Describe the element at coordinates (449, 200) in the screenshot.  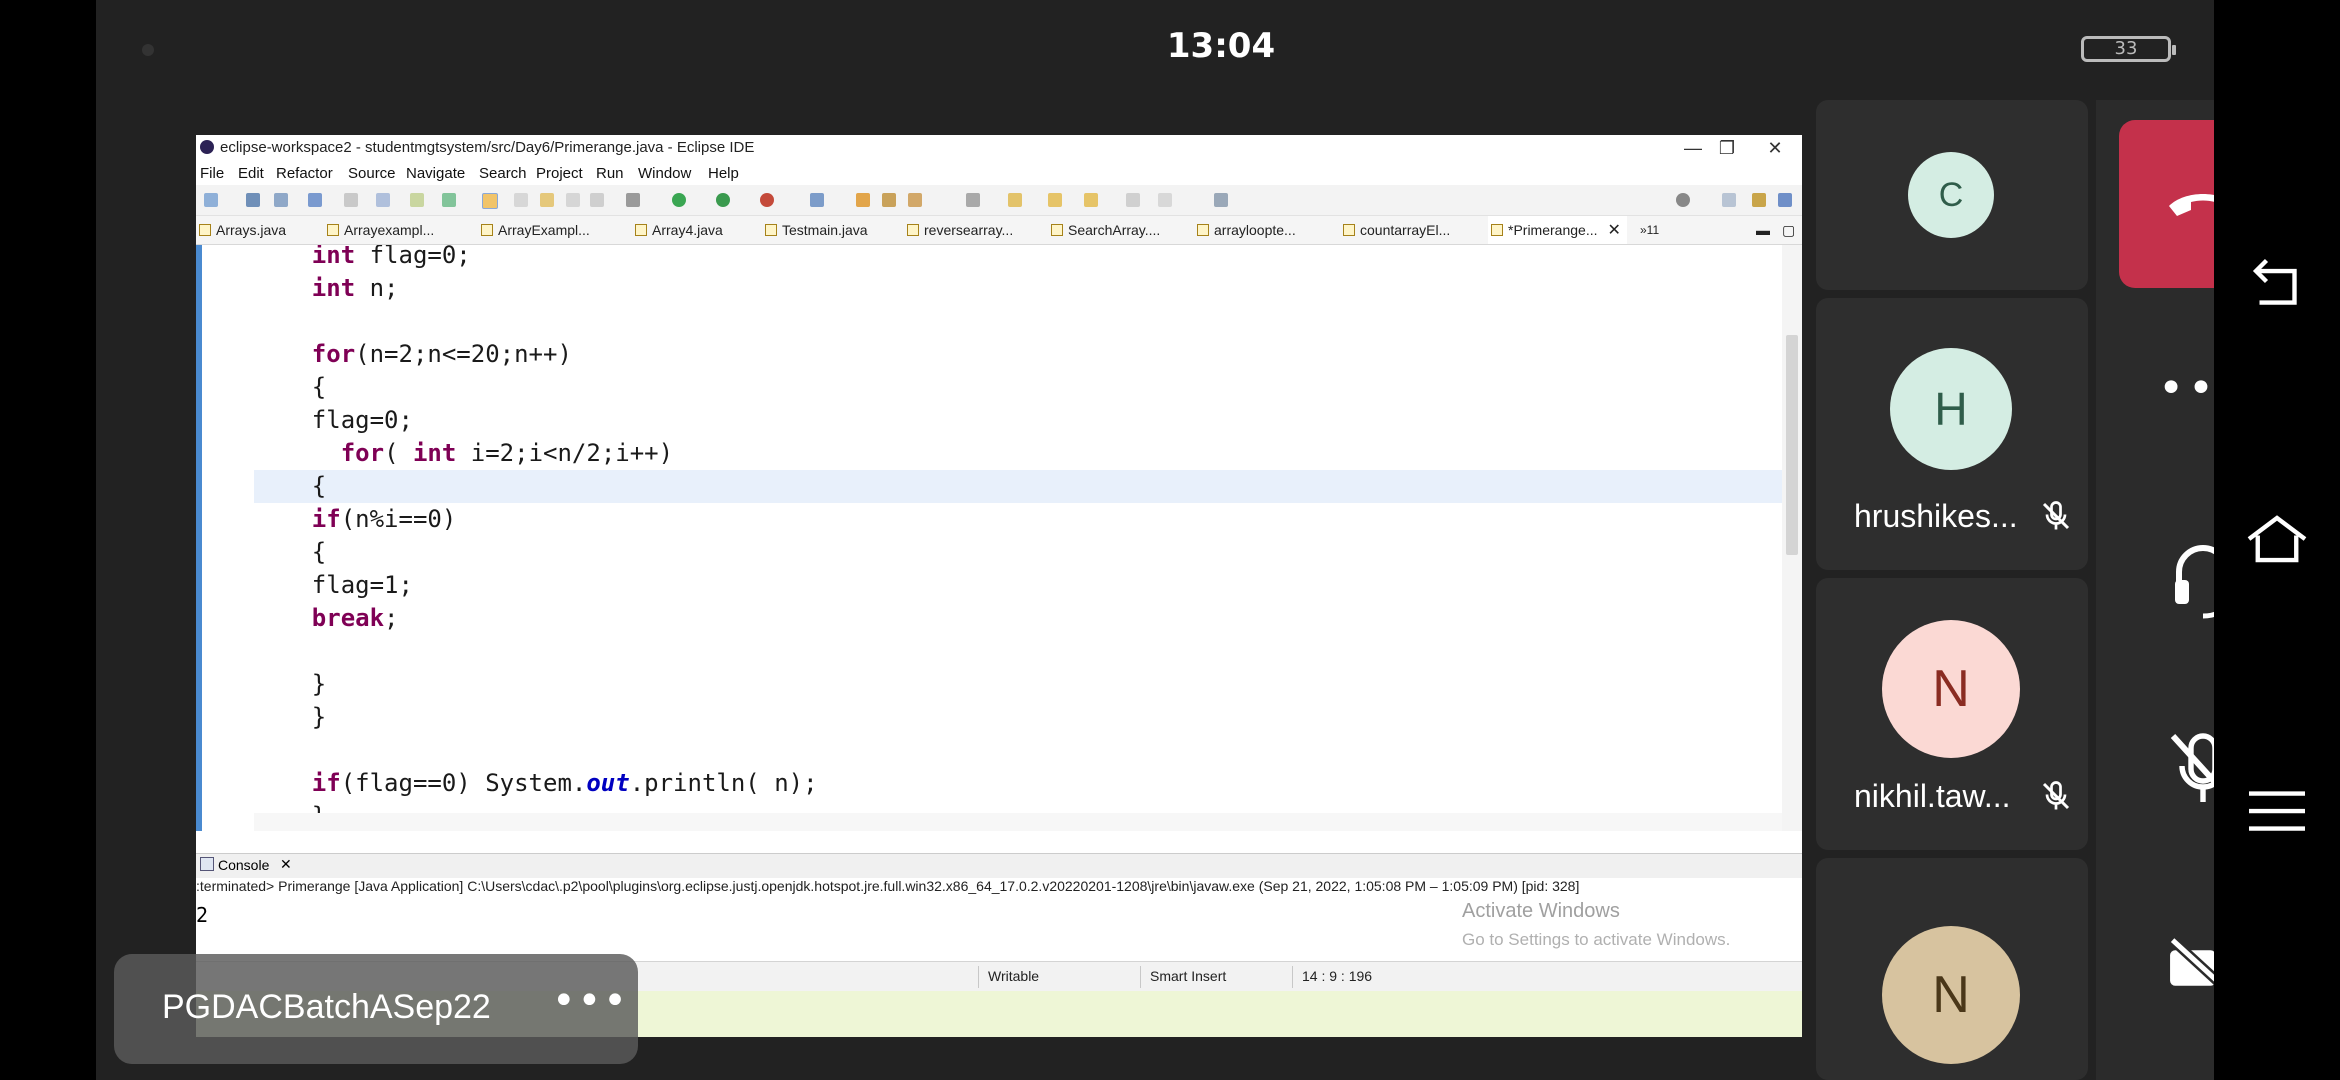
I see `refresh-icon` at that location.